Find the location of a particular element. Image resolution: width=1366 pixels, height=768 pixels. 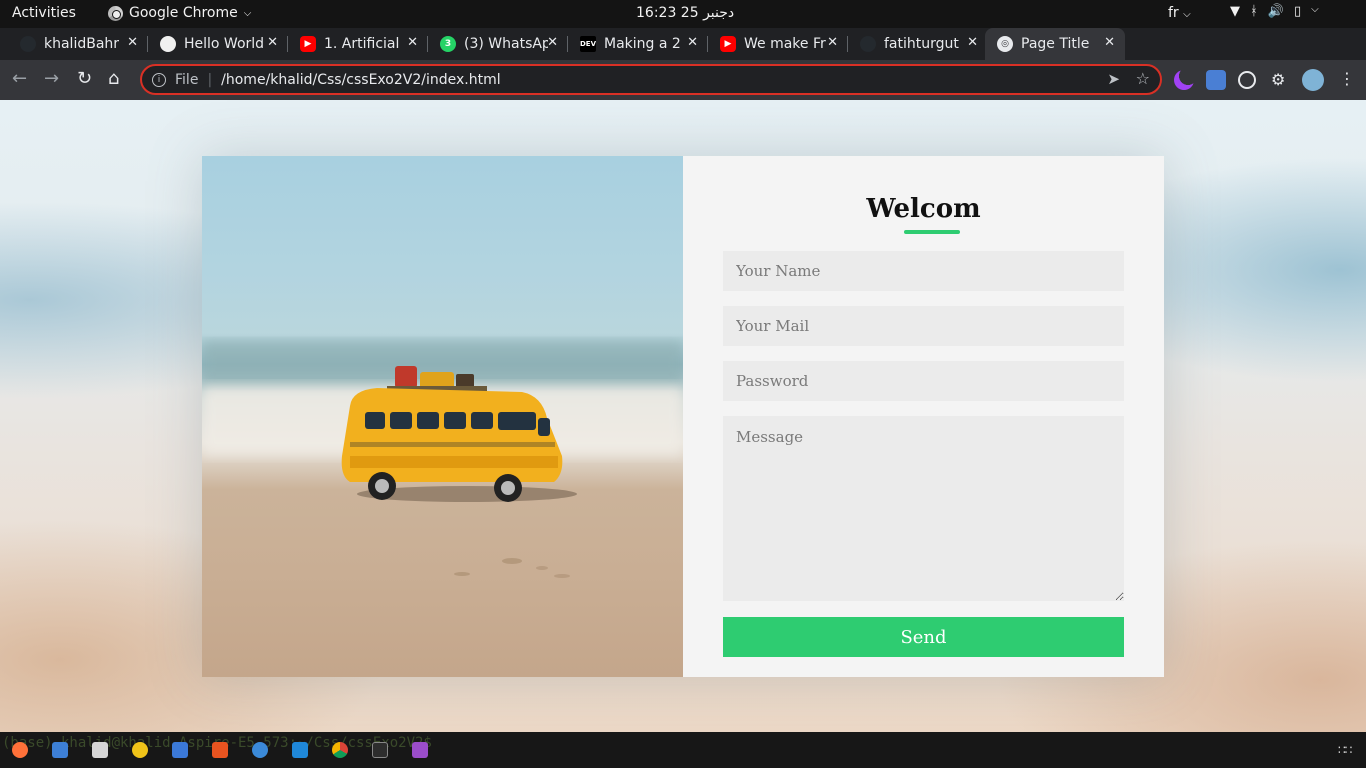

url-scheme: File is located at coordinates (187, 79).